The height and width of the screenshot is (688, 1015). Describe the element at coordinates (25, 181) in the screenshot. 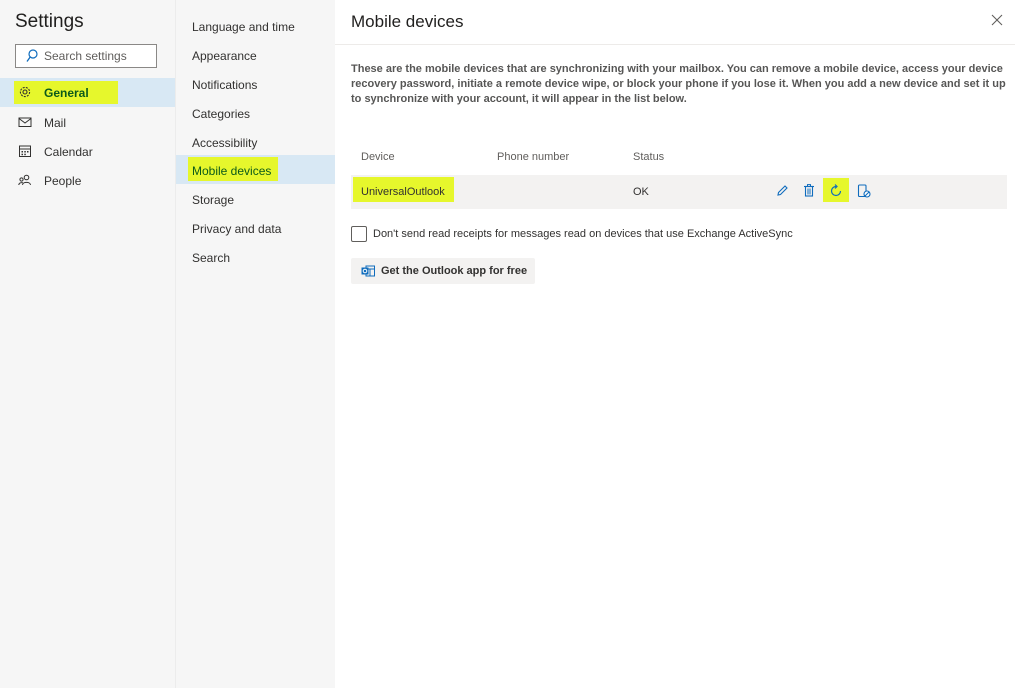

I see `people-icon` at that location.